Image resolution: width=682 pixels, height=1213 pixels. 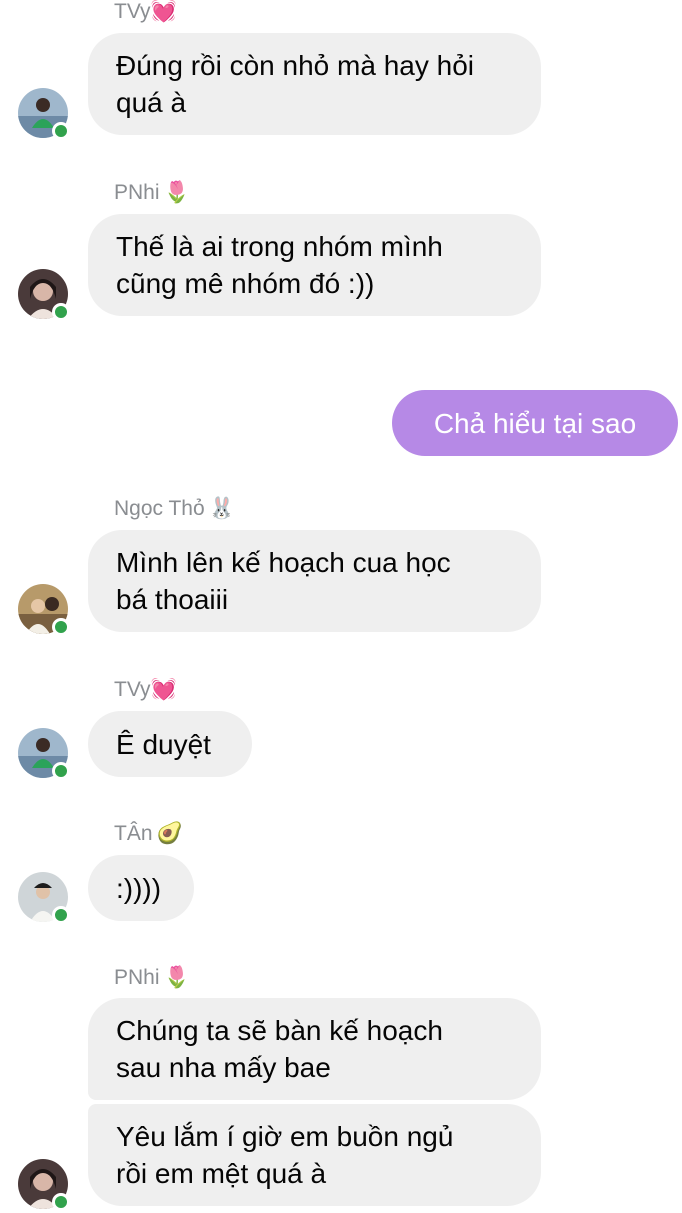 What do you see at coordinates (174, 508) in the screenshot?
I see `sender-name-ngoc-tho: Ngọc Thỏ 🐰` at bounding box center [174, 508].